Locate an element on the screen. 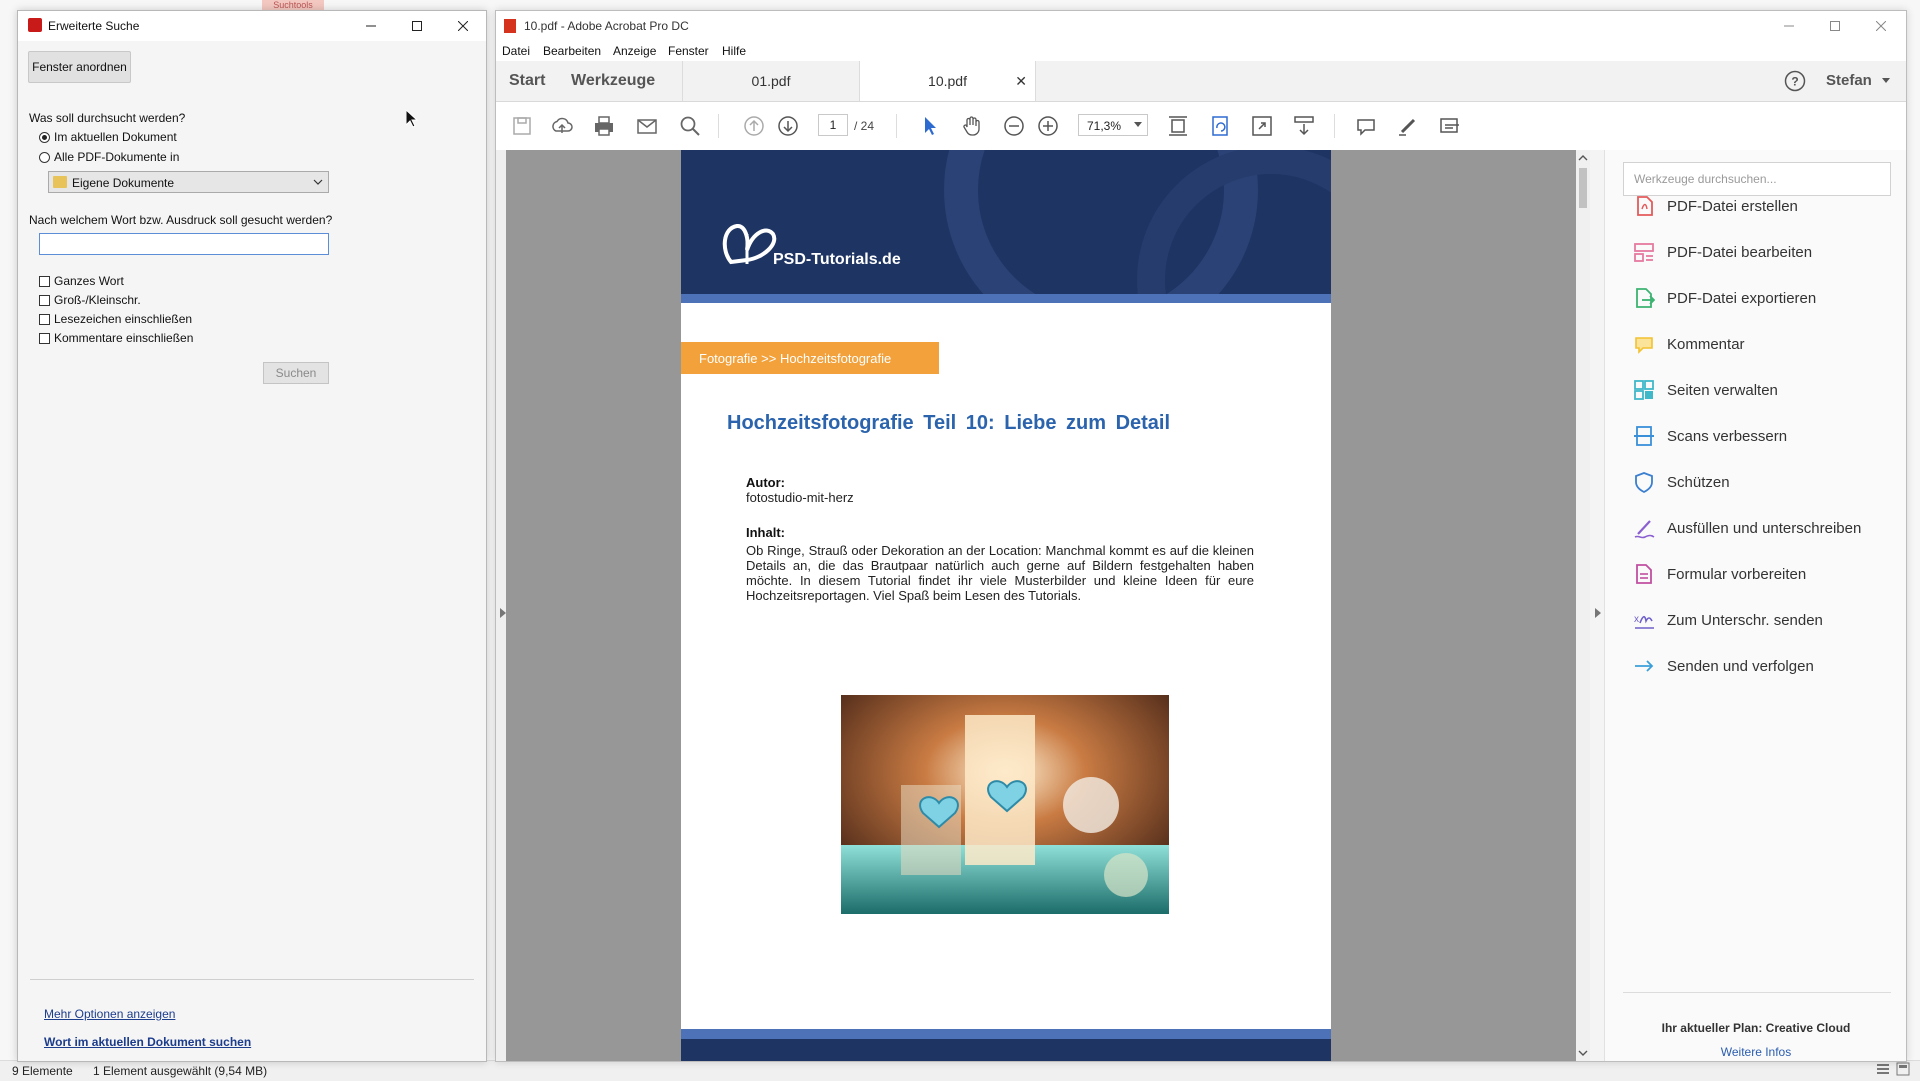 Image resolution: width=1920 pixels, height=1081 pixels. tool-protect: Schützen is located at coordinates (1681, 482).